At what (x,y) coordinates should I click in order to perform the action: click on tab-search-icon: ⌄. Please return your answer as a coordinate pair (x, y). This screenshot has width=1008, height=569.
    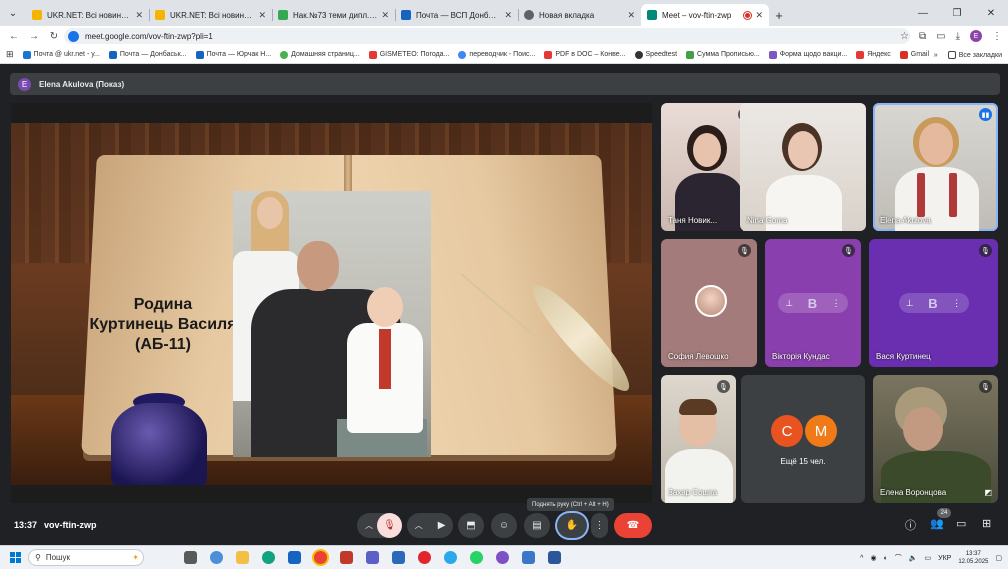
    Looking at the image, I should click on (13, 13).